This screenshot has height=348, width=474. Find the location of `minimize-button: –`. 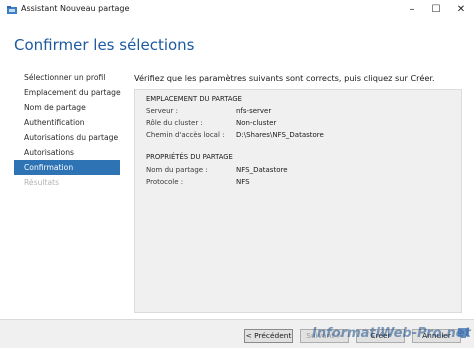

minimize-button: – is located at coordinates (412, 10).